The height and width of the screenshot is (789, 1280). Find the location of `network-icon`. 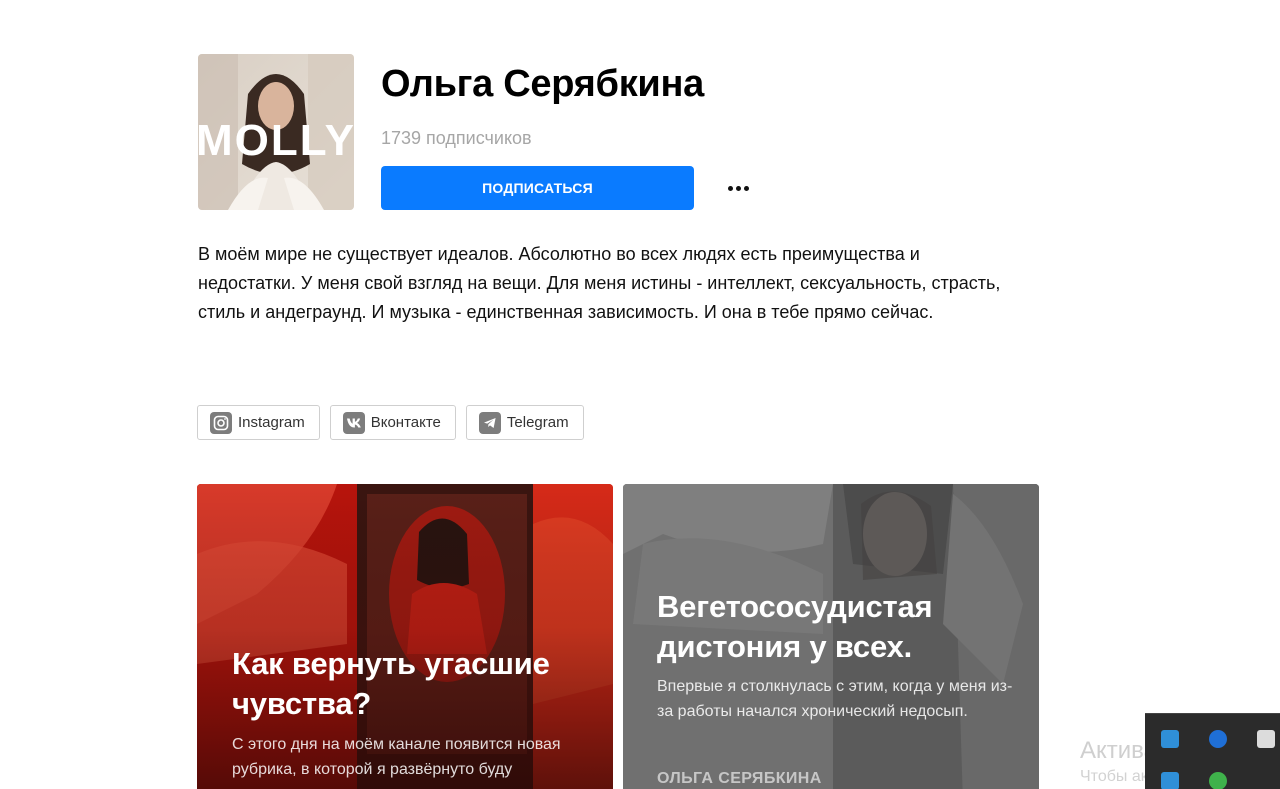

network-icon is located at coordinates (1170, 739).